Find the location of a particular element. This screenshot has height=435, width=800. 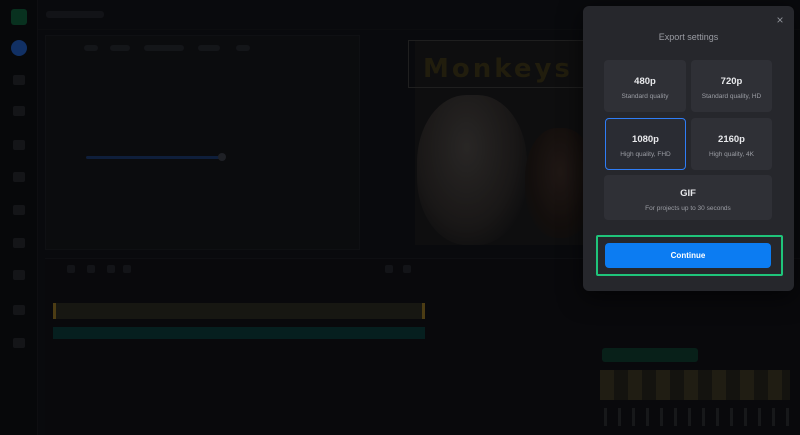

option-1080p: 1080p High quality, FHD is located at coordinates (645, 144).